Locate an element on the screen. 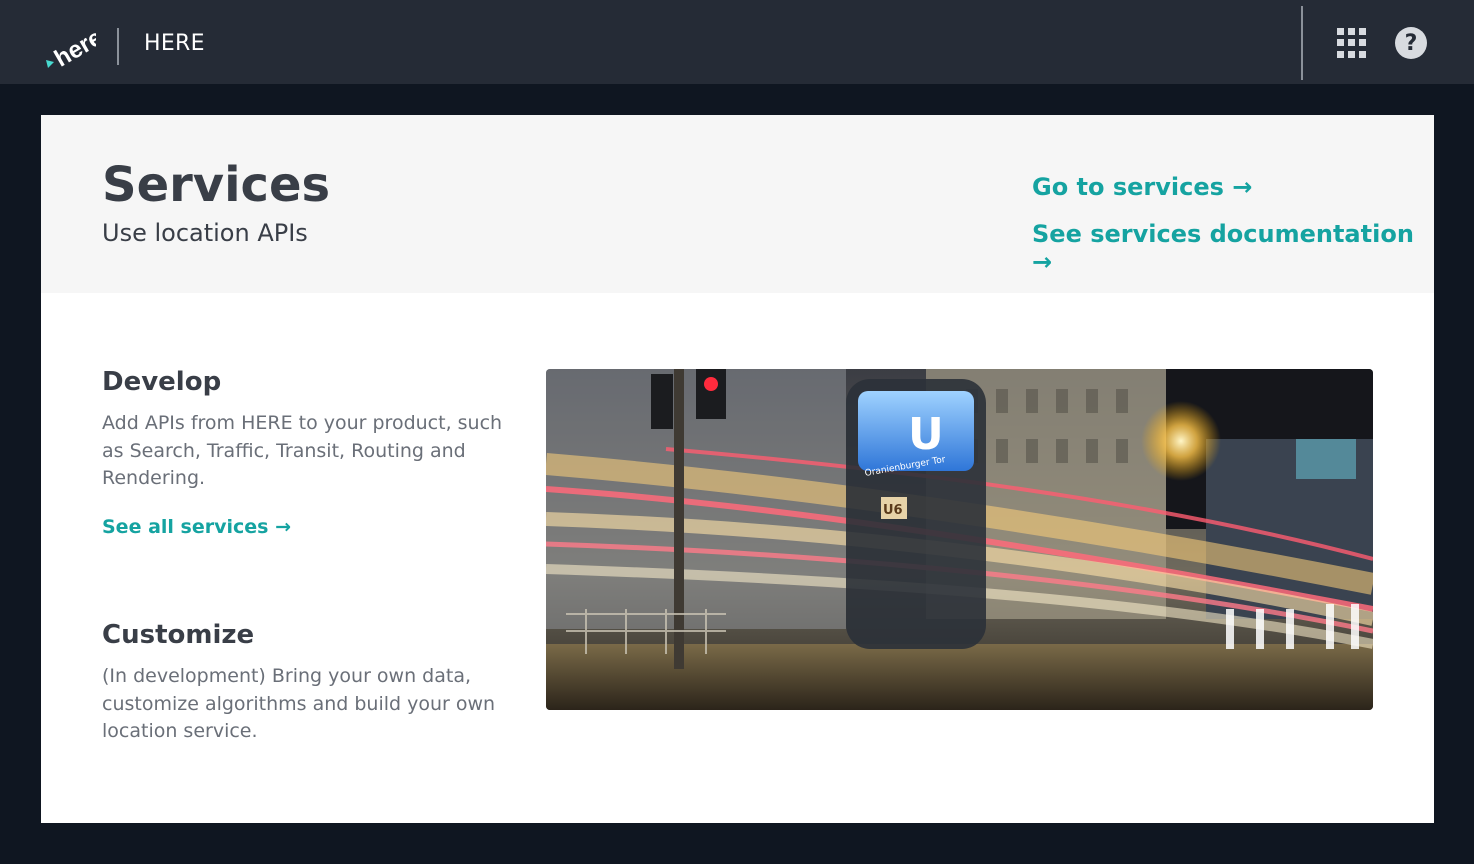 The image size is (1474, 864). customize-heading: Customize is located at coordinates (178, 635).